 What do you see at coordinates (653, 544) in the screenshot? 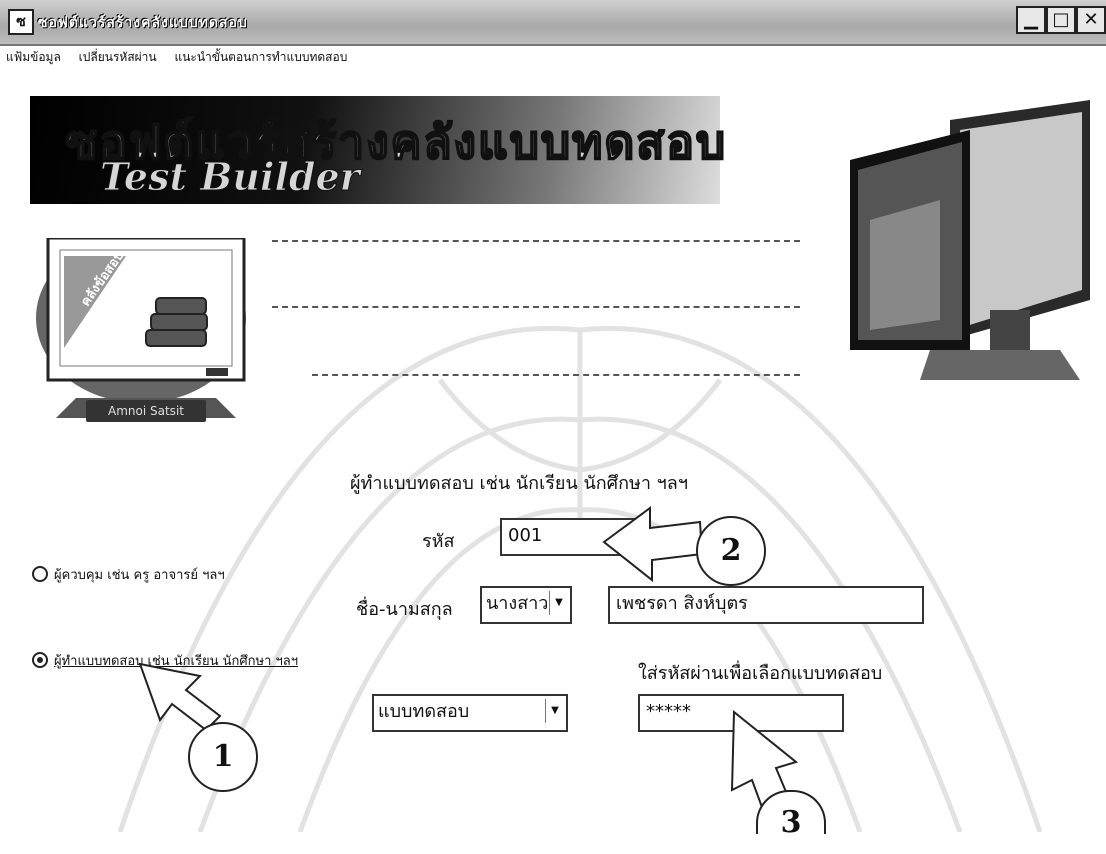
I see `arrow-2-icon` at bounding box center [653, 544].